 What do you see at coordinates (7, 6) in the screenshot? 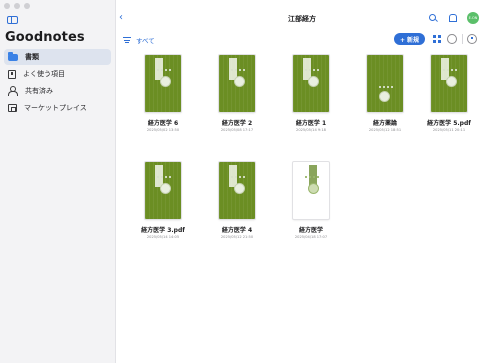
I see `close-window-button` at bounding box center [7, 6].